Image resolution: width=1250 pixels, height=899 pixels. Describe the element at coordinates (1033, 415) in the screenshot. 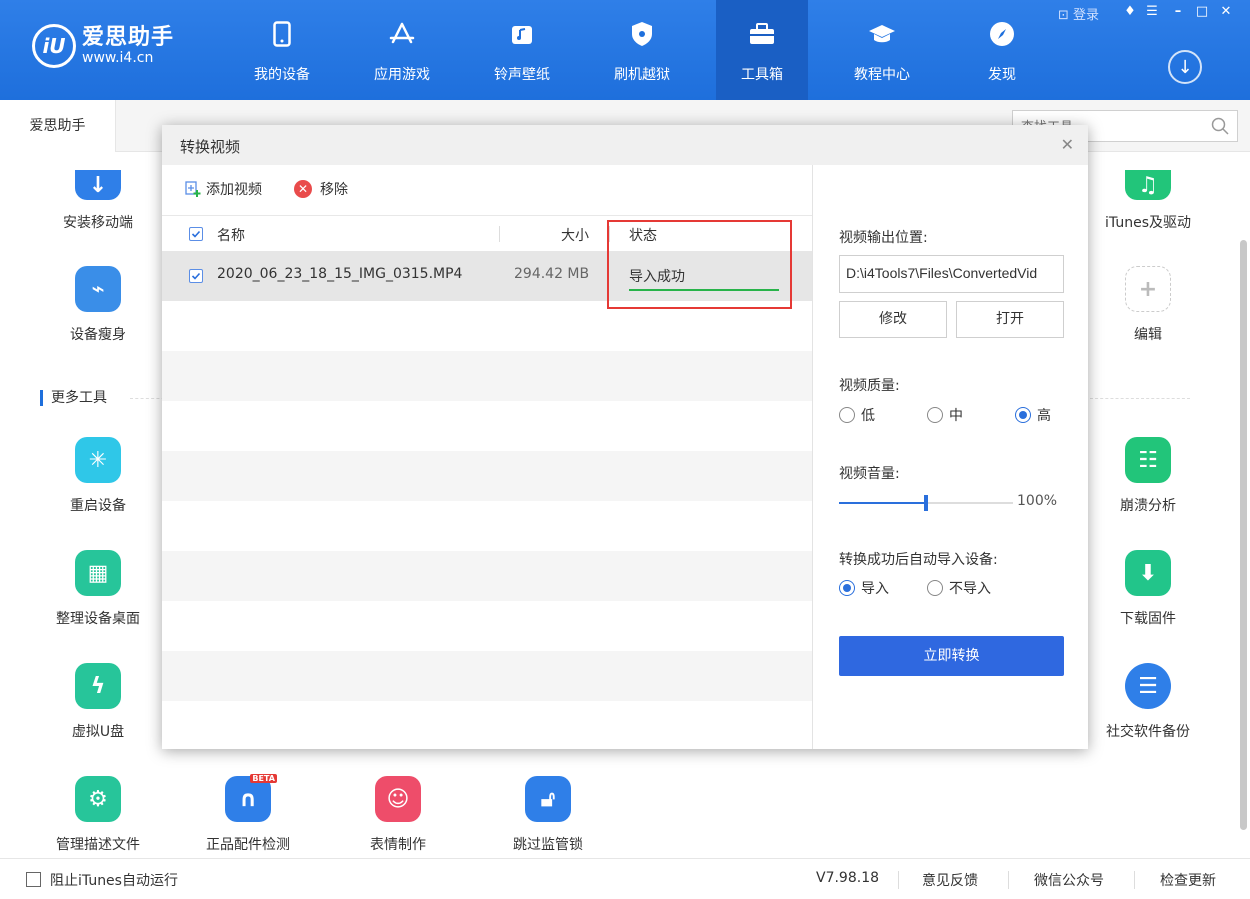

I see `quality-high-radio: 高` at that location.